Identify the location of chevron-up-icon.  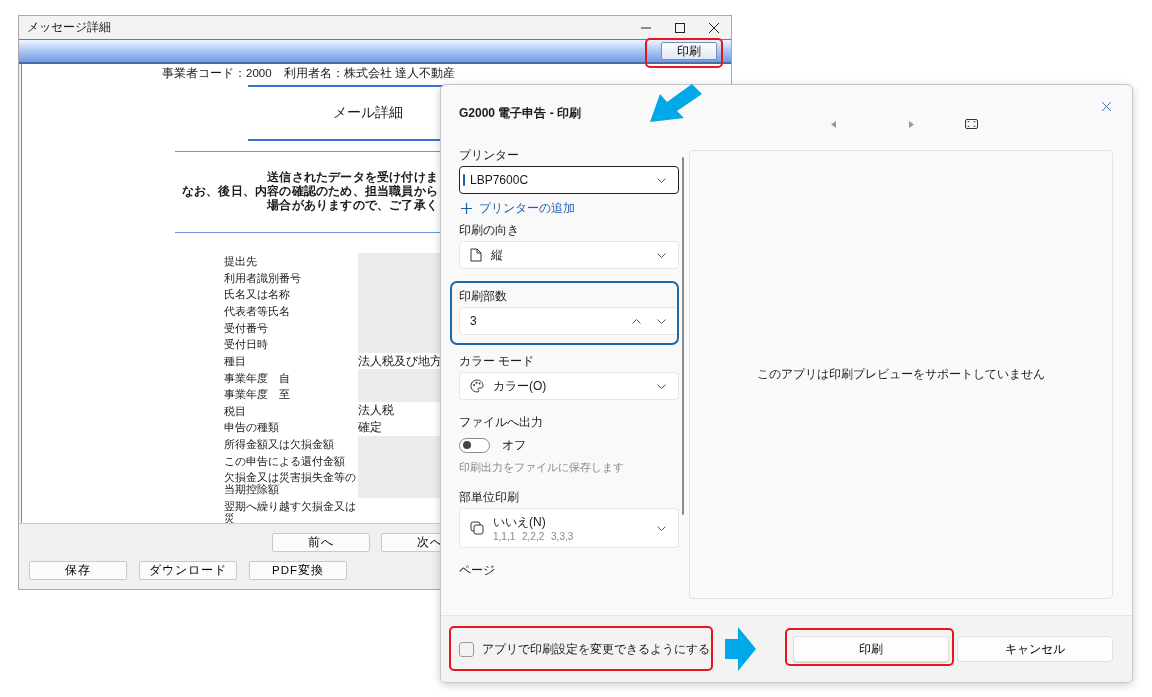
(636, 321).